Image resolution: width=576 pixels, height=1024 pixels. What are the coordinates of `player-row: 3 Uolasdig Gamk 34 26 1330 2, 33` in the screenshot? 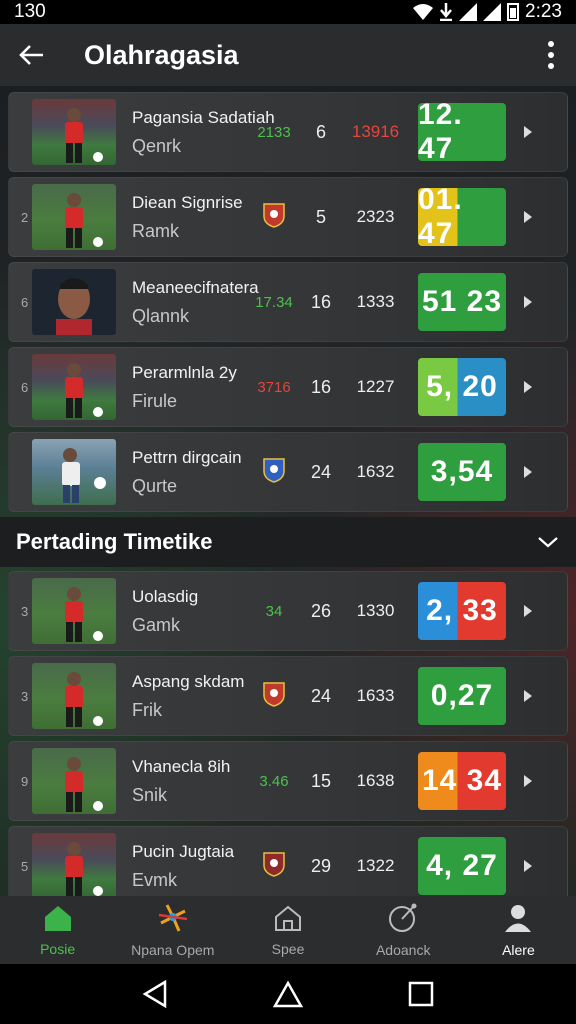 It's located at (288, 611).